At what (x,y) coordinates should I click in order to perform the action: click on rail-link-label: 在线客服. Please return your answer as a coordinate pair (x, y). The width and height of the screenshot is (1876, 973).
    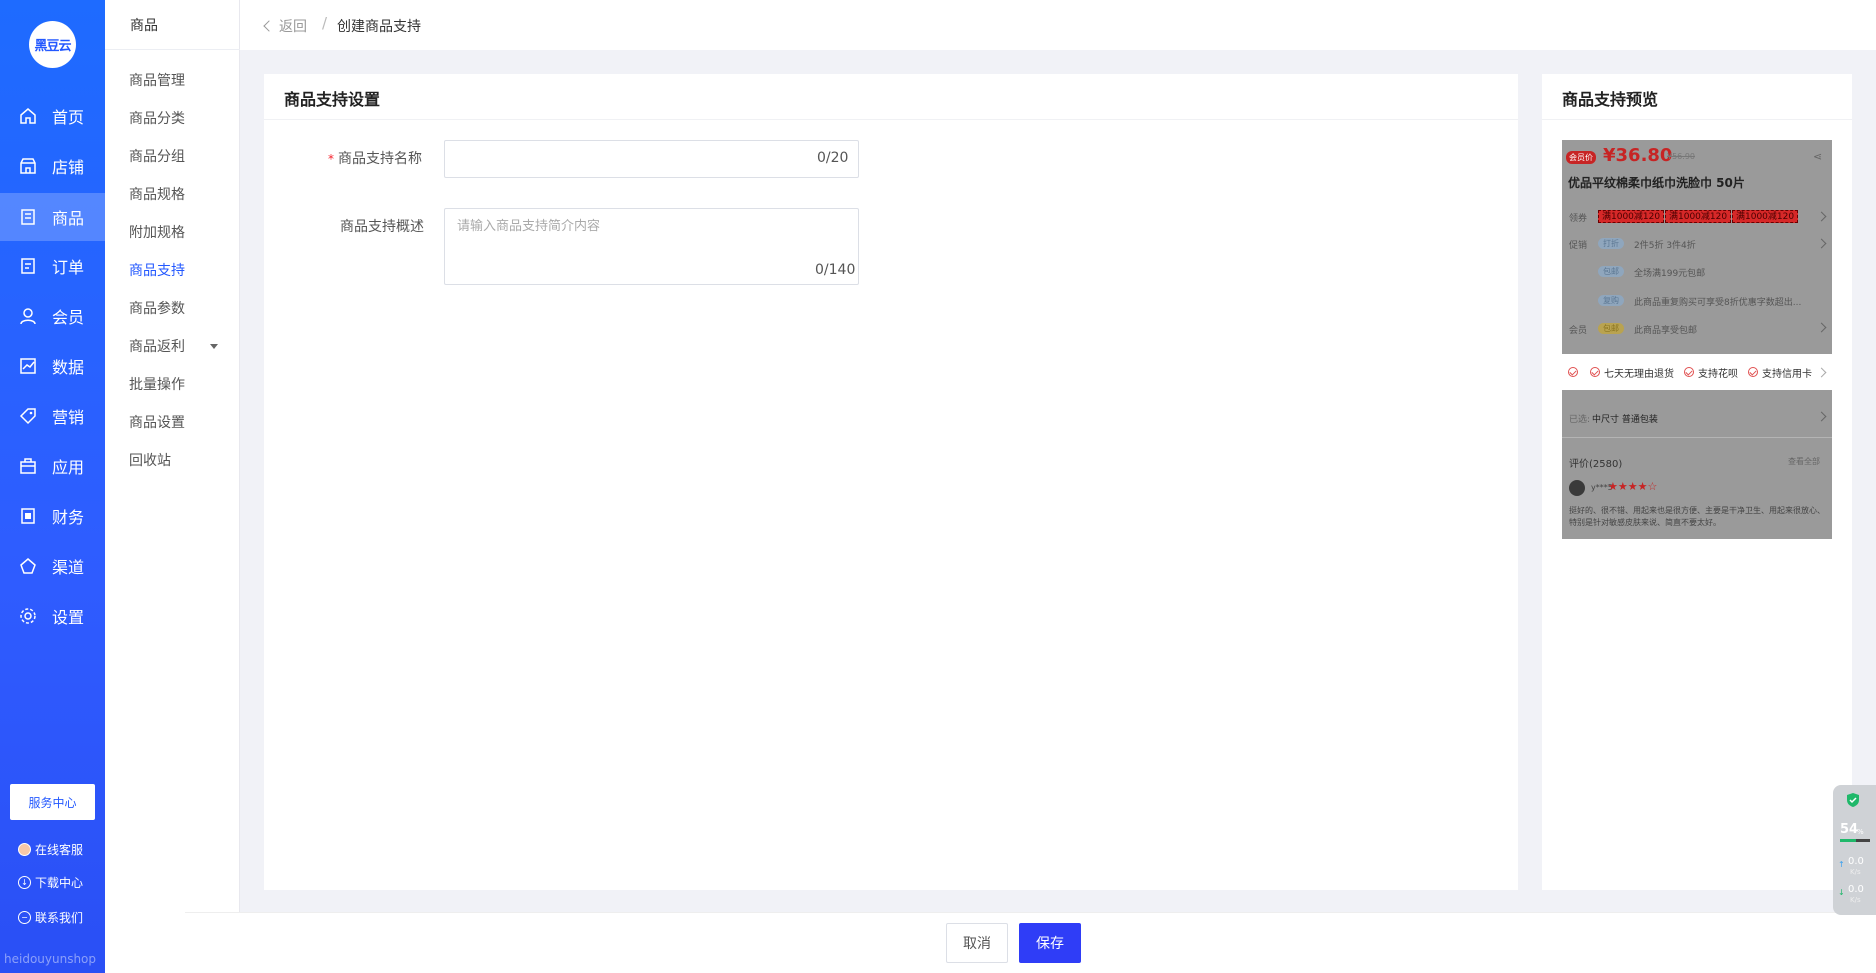
    Looking at the image, I should click on (59, 850).